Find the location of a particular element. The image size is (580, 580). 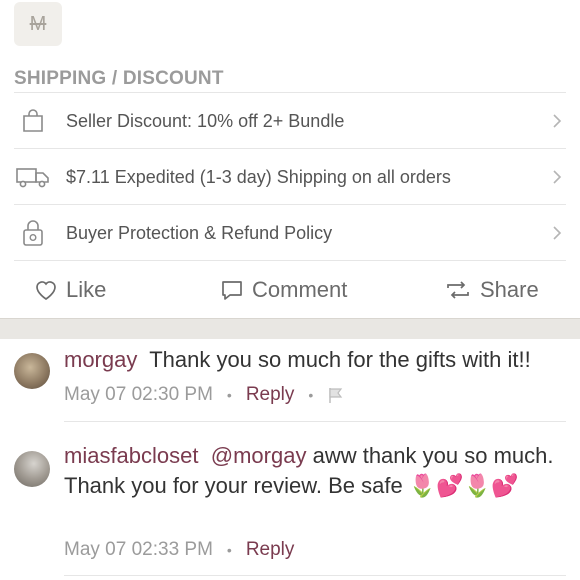

action-bar: Like Comment Share is located at coordinates (290, 289).